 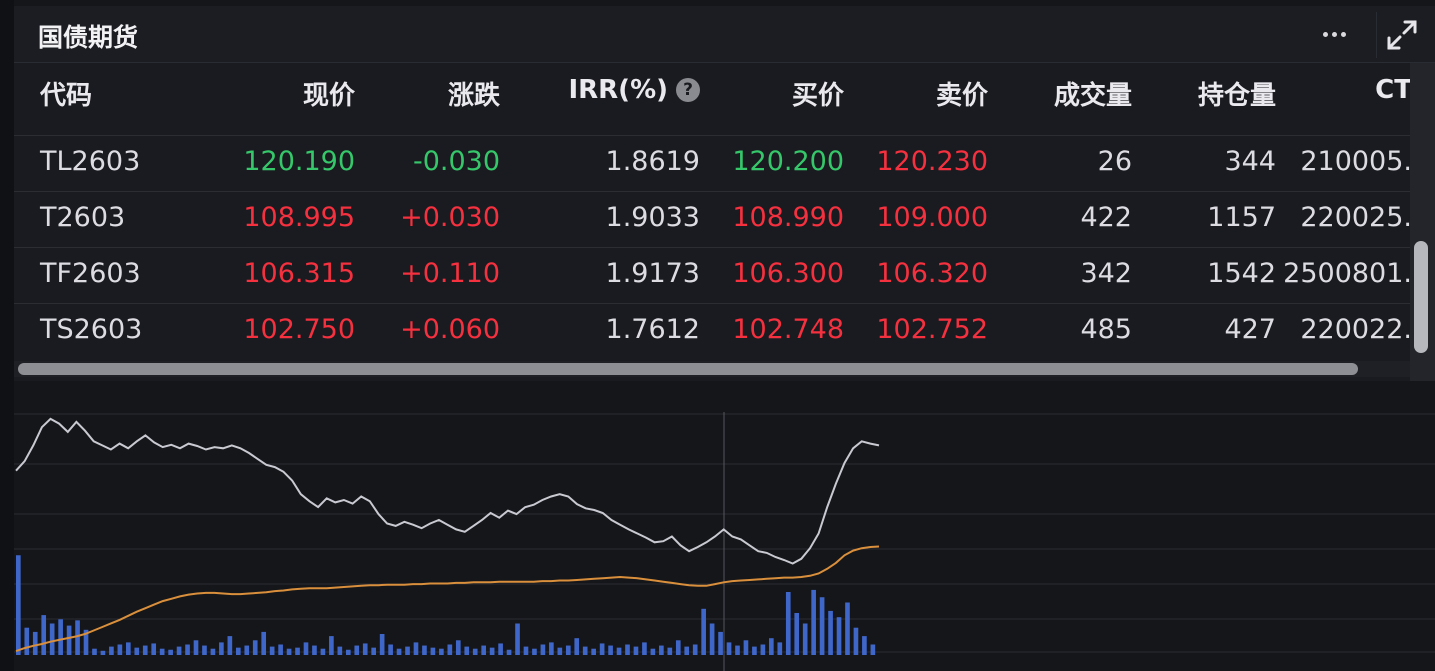 What do you see at coordinates (1093, 93) in the screenshot?
I see `header-volume: 成交量` at bounding box center [1093, 93].